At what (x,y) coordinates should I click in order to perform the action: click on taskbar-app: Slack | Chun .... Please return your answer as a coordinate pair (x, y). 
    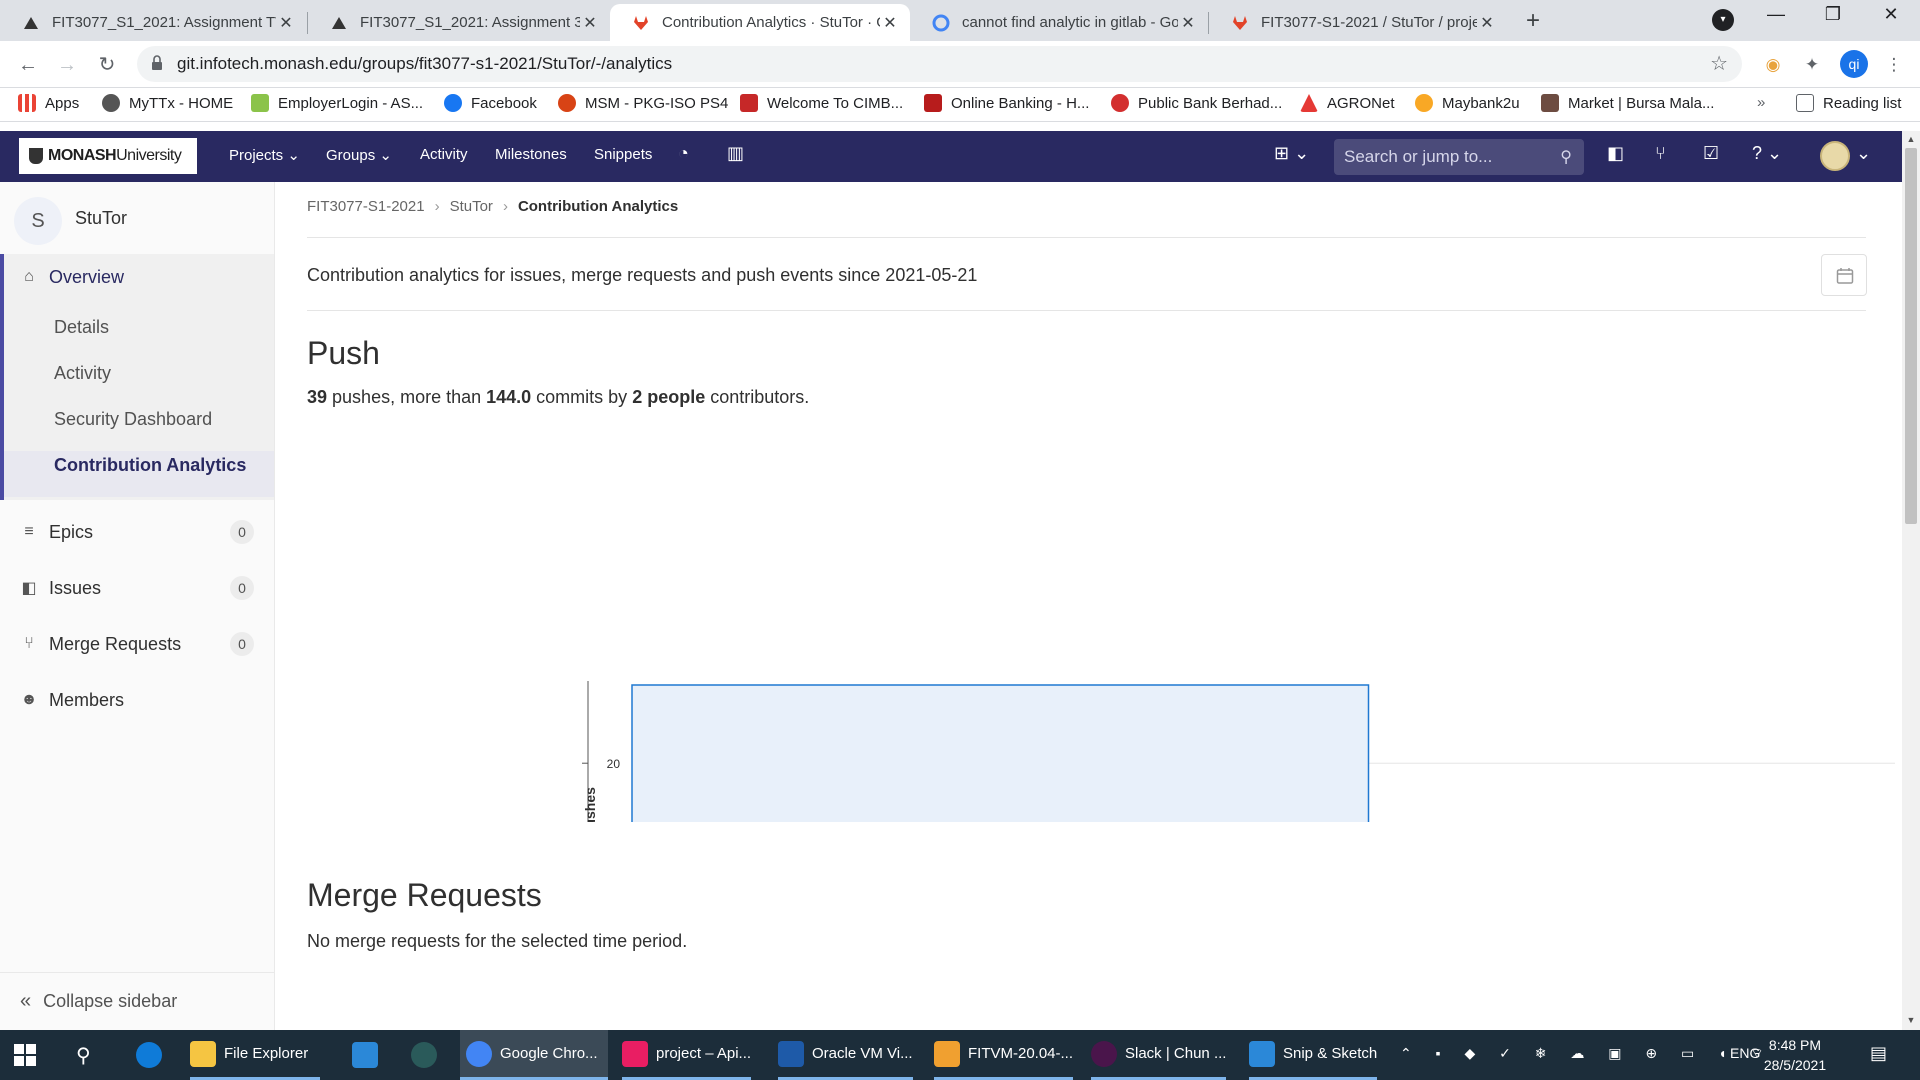
    Looking at the image, I should click on (1159, 1055).